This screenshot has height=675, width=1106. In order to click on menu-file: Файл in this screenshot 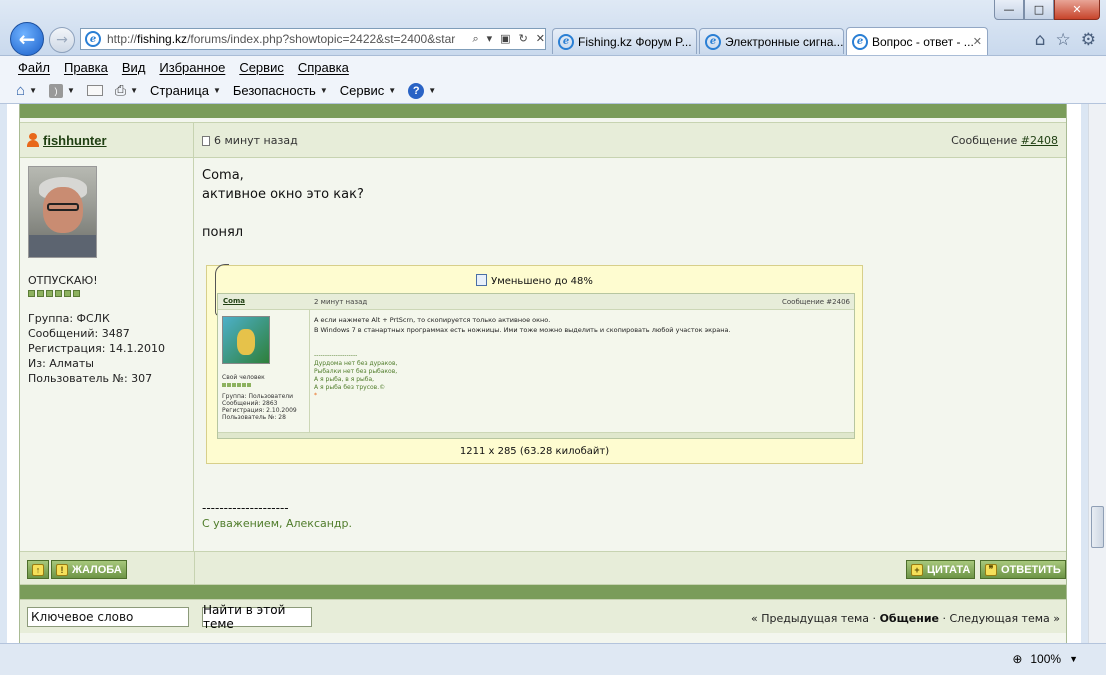, I will do `click(34, 67)`.